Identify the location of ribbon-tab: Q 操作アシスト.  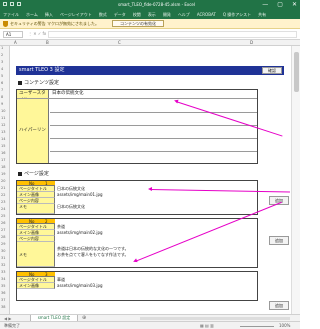
(237, 14).